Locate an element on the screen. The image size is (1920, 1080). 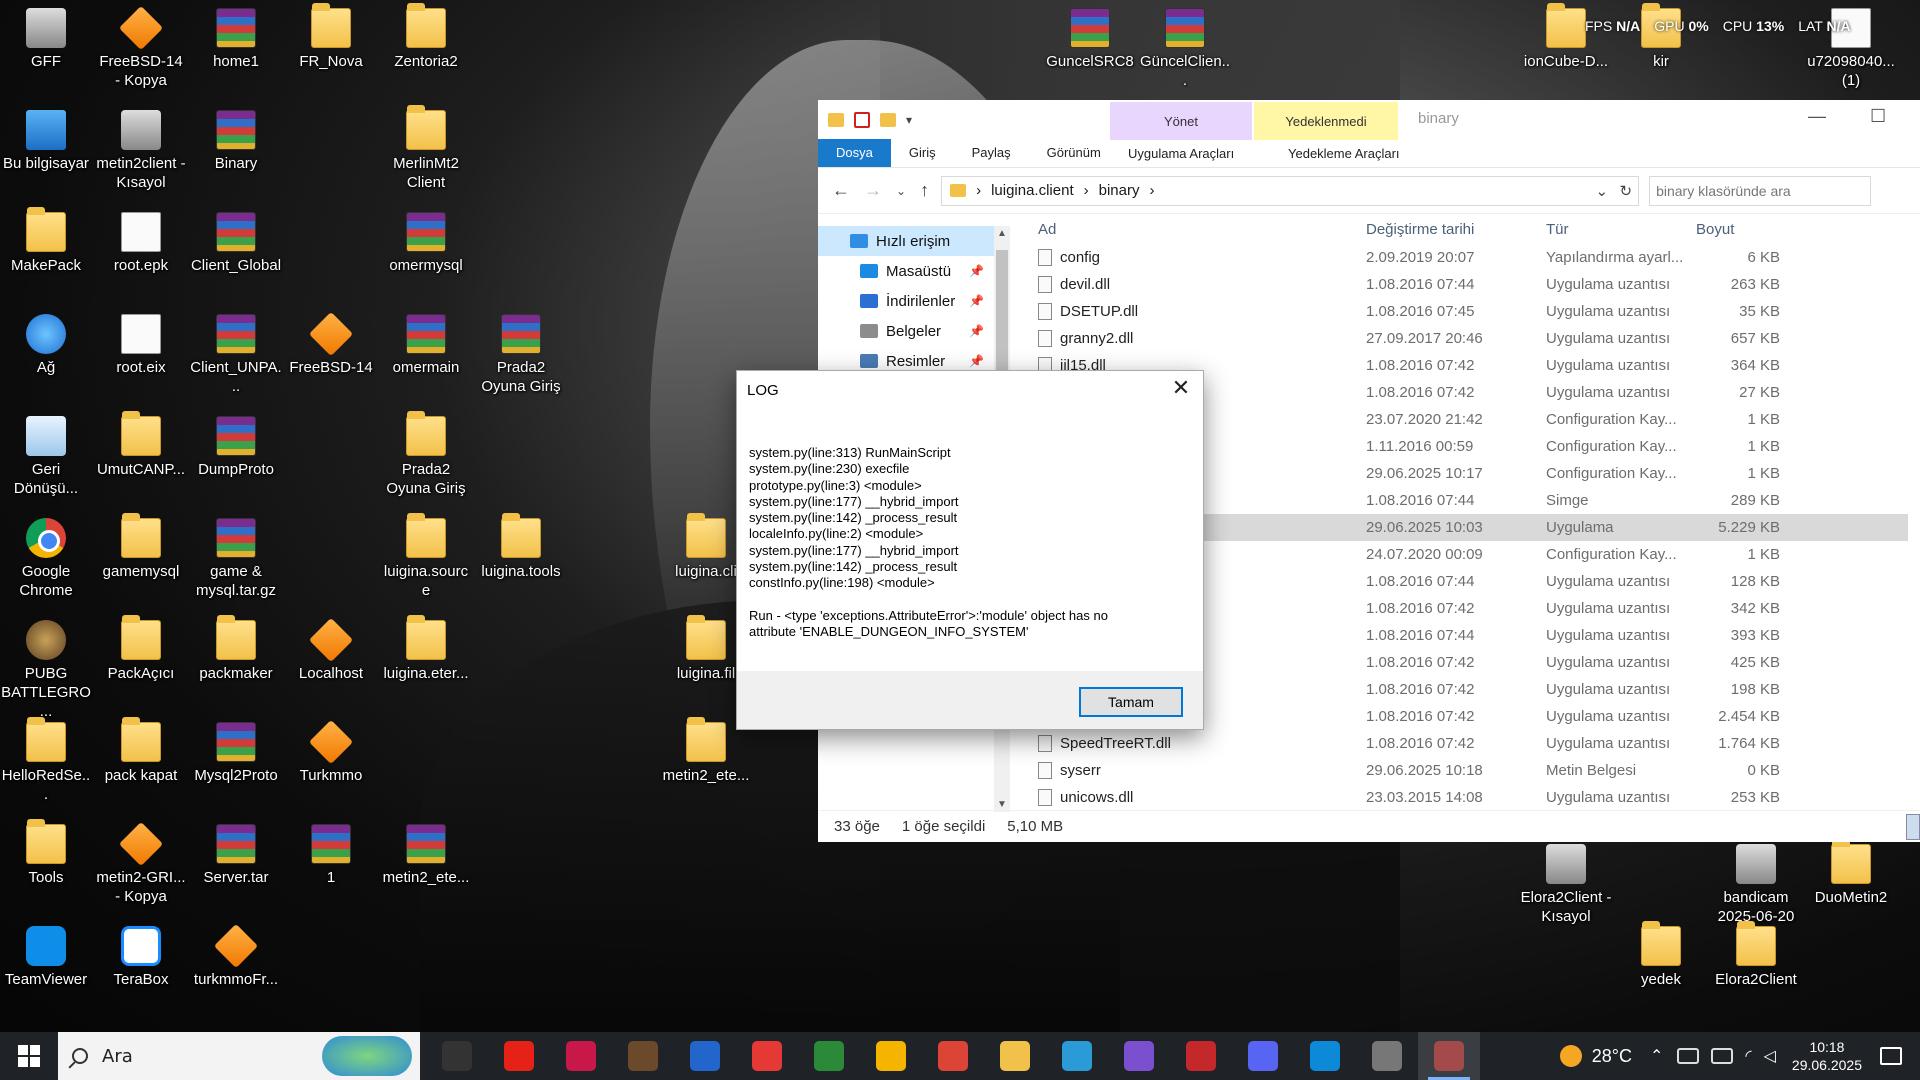
desktop-icon: pack kapat is located at coordinates (141, 751).